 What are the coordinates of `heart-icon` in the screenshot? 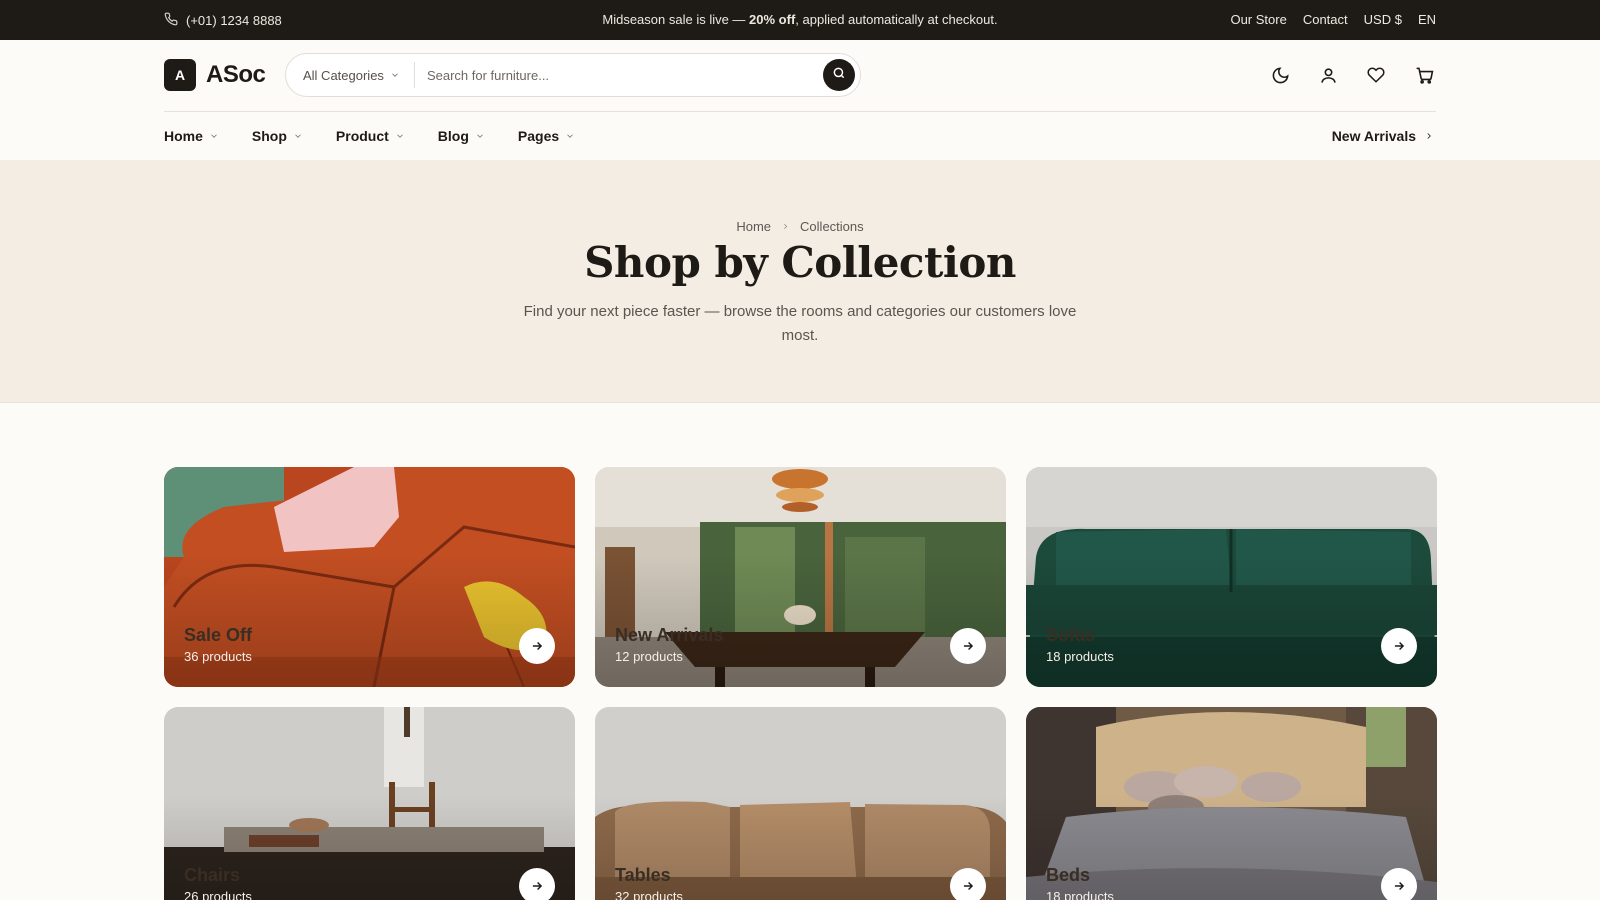 It's located at (1376, 75).